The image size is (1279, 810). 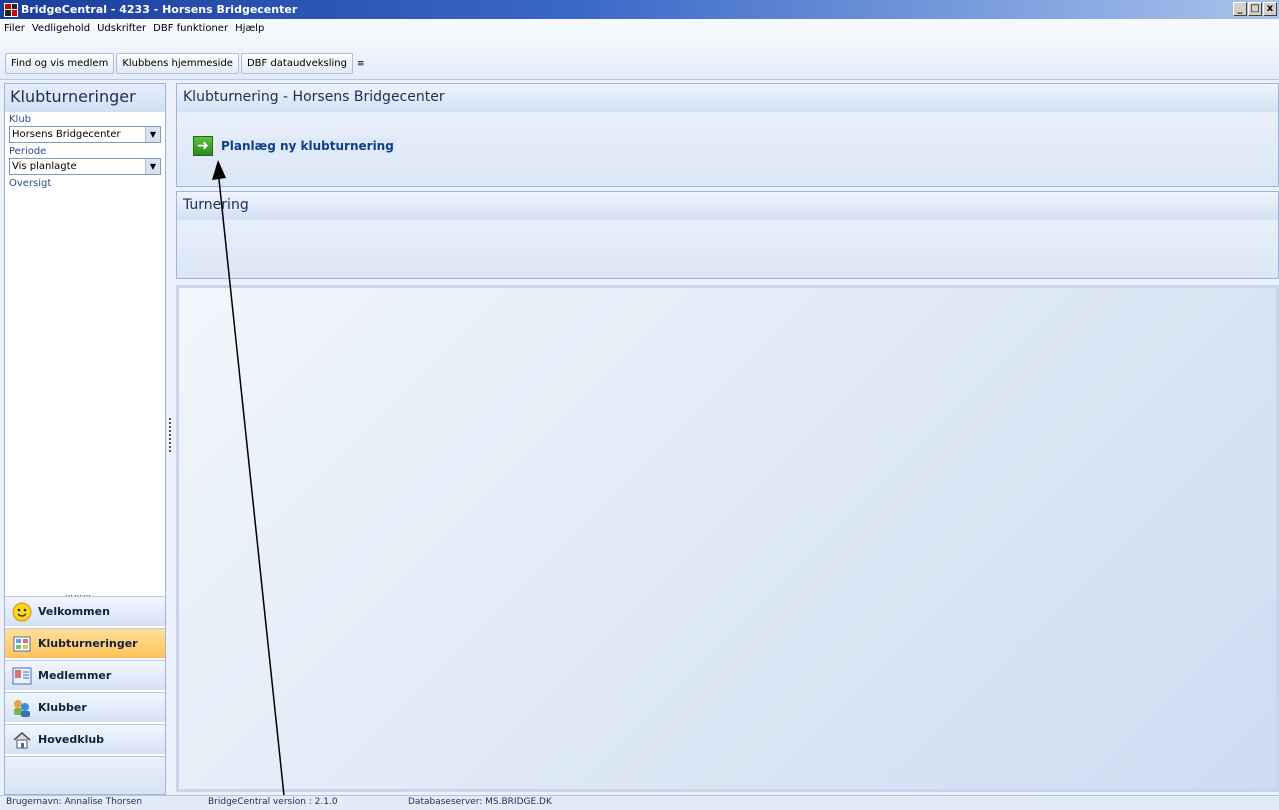 I want to click on menu-vedligehold: Vedligehold, so click(x=61, y=28).